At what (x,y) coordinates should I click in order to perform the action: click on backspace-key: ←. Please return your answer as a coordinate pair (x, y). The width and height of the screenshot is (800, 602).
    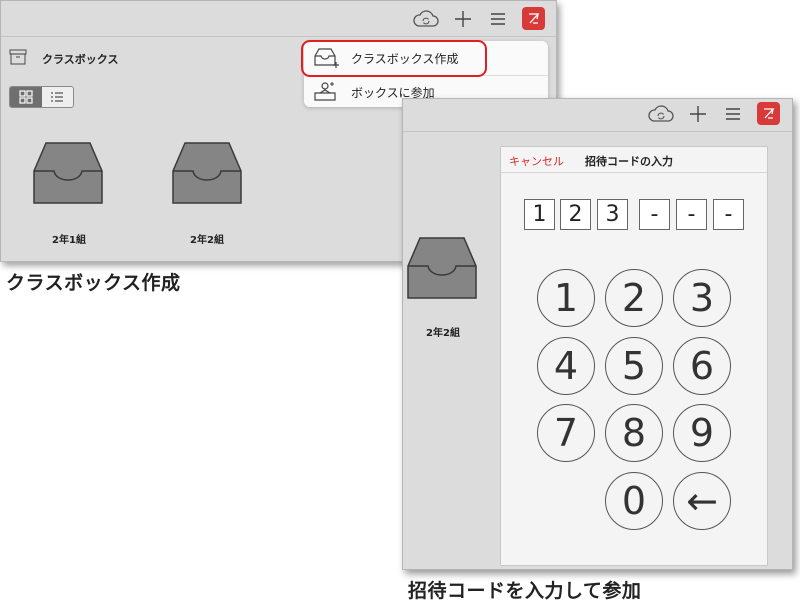
    Looking at the image, I should click on (702, 501).